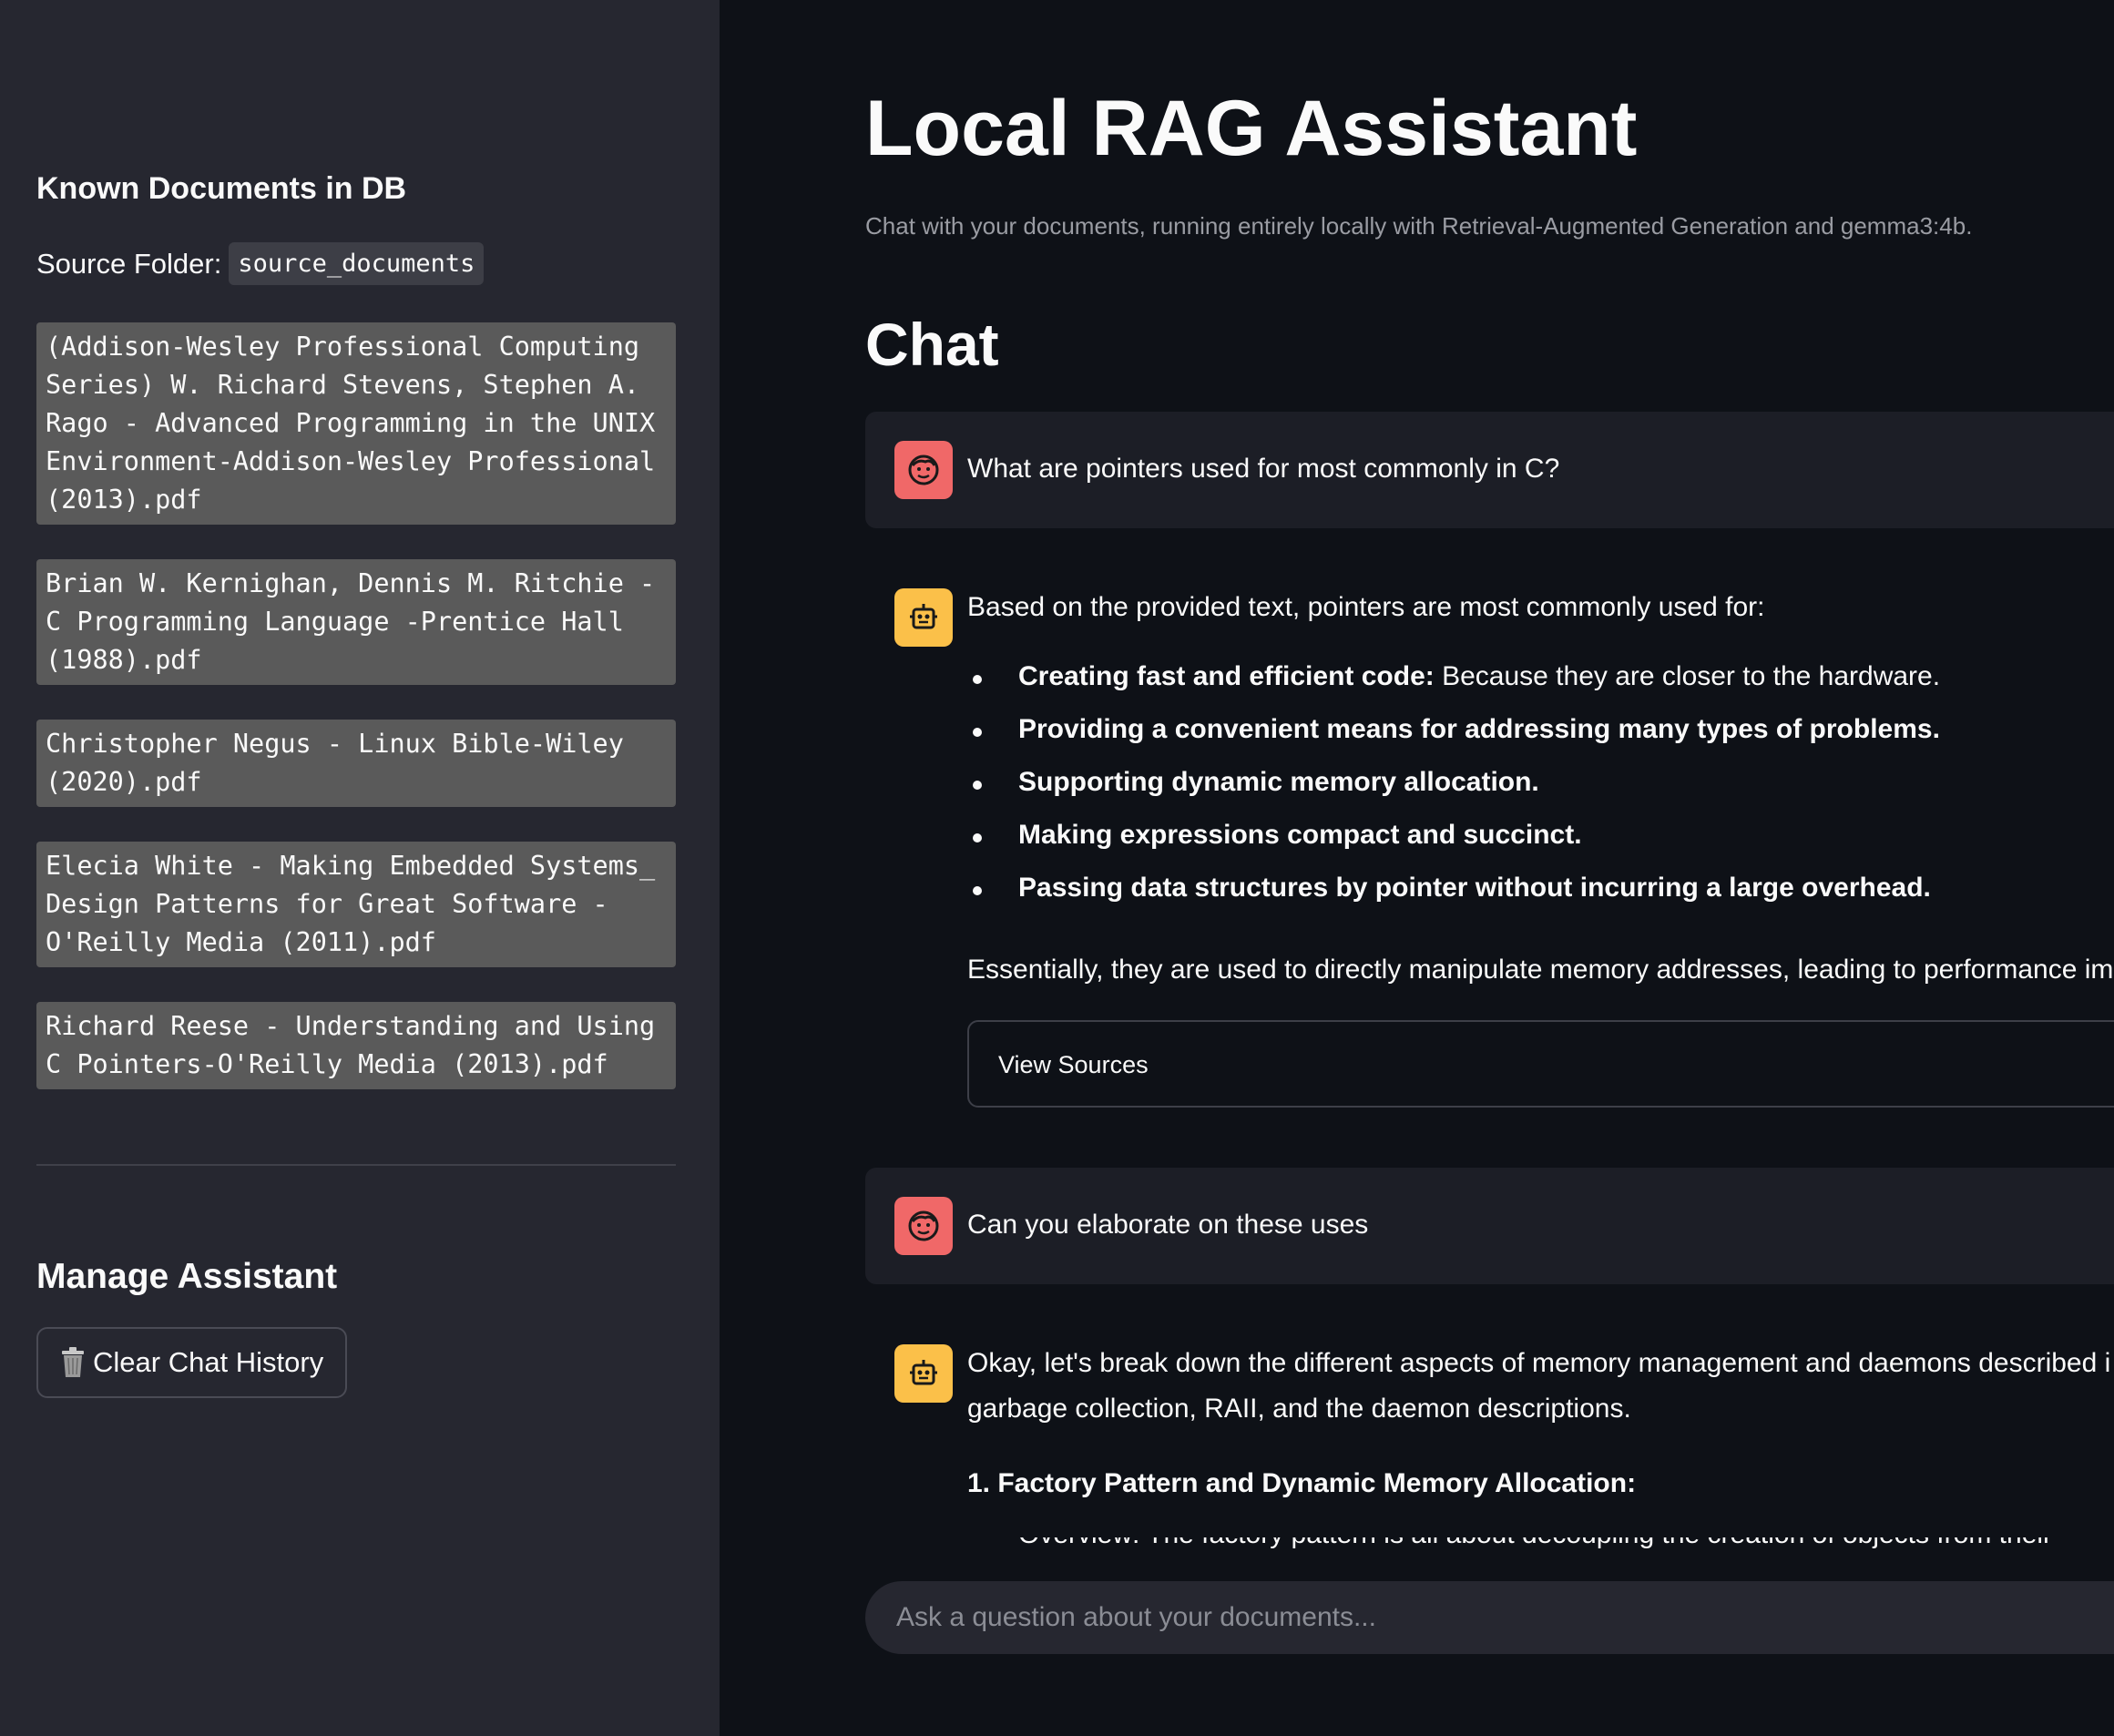 The image size is (2114, 1736). I want to click on source-folder-line: Source Folder: source_documents, so click(260, 263).